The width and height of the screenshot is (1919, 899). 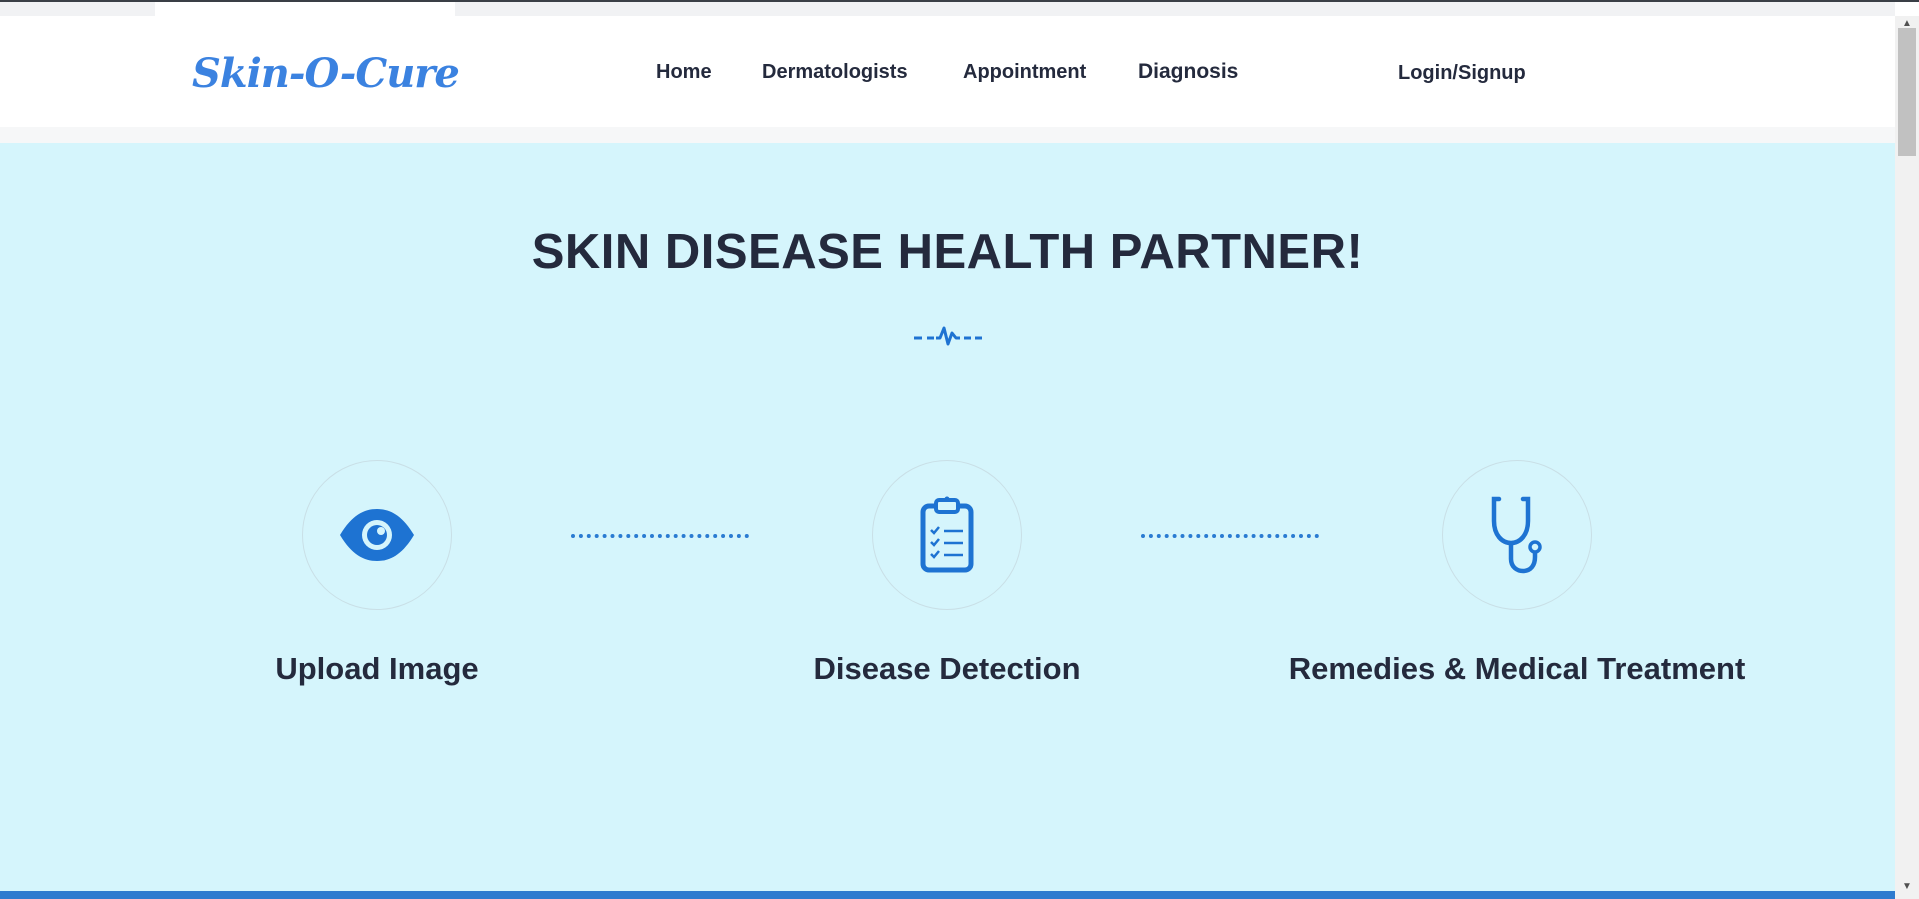 What do you see at coordinates (947, 668) in the screenshot?
I see `step-label-detection: Disease Detection` at bounding box center [947, 668].